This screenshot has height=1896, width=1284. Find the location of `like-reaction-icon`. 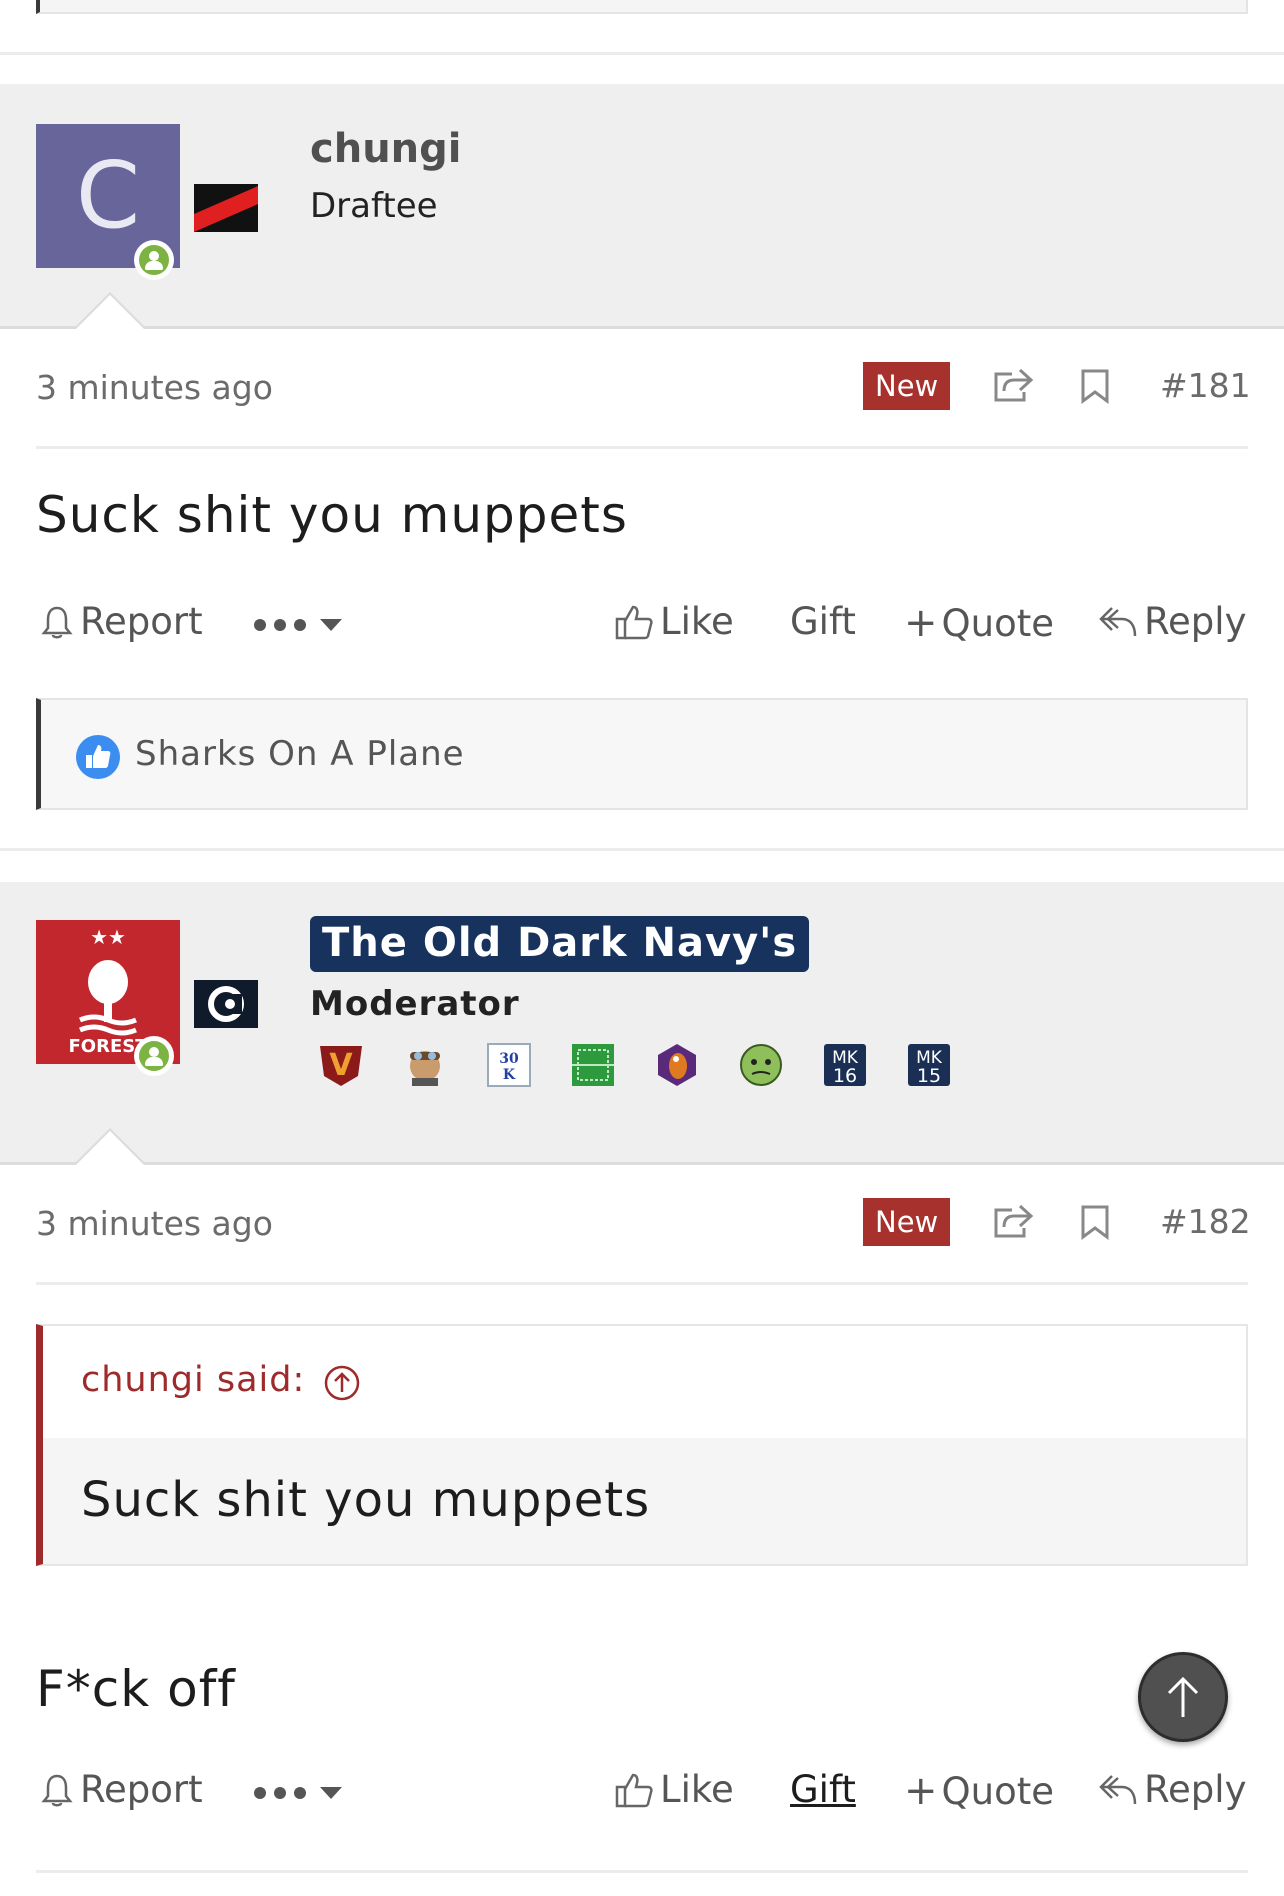

like-reaction-icon is located at coordinates (98, 759).